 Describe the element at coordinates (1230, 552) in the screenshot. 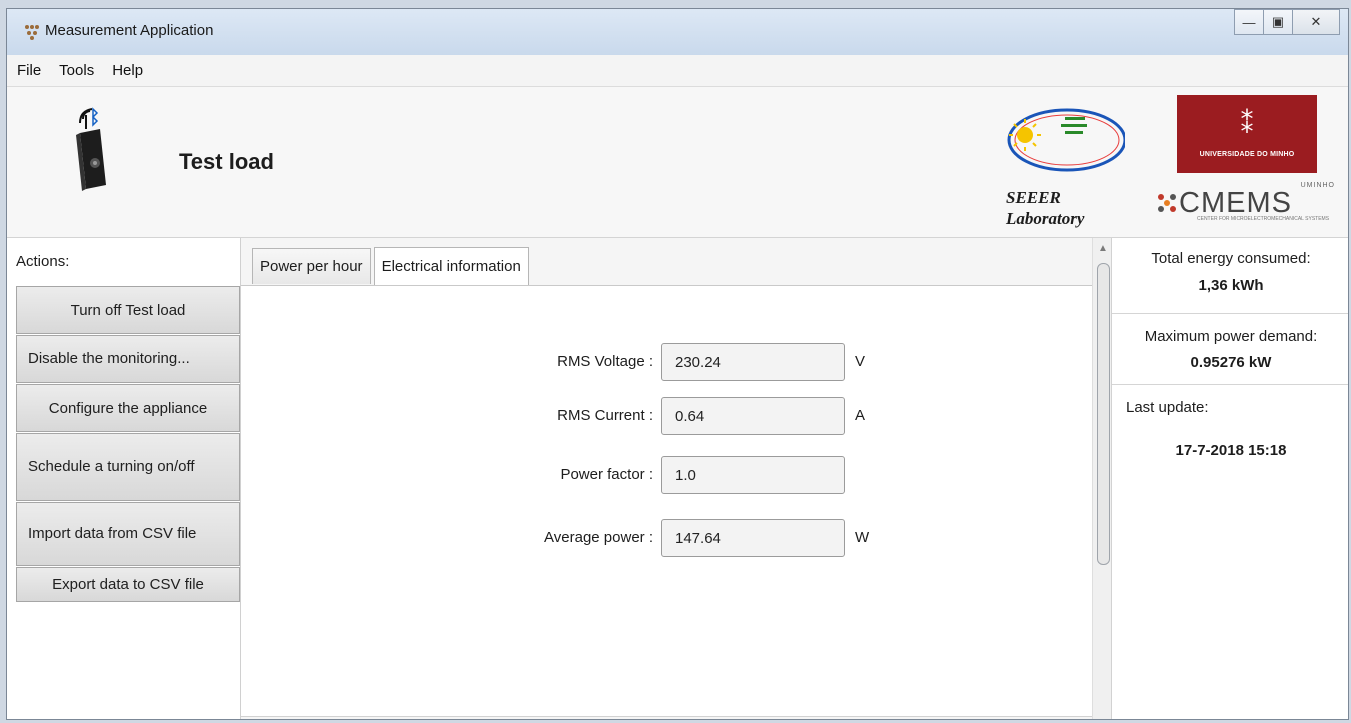

I see `update-block: Last update: 17-7-2018 15:18` at that location.